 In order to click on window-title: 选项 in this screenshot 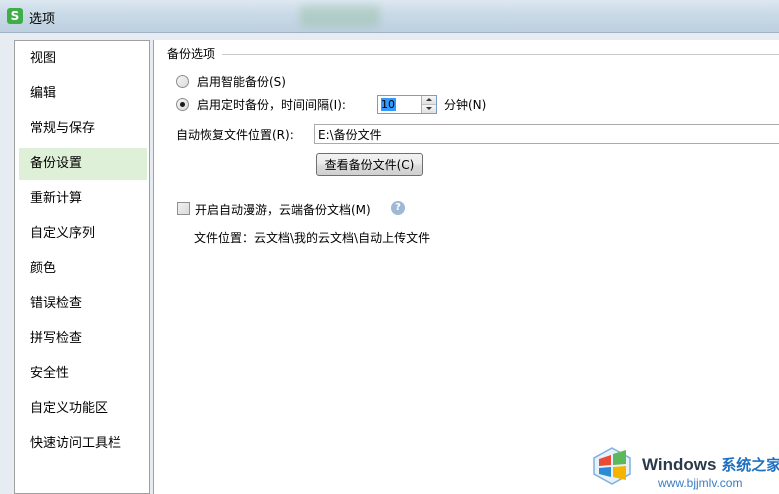, I will do `click(42, 19)`.